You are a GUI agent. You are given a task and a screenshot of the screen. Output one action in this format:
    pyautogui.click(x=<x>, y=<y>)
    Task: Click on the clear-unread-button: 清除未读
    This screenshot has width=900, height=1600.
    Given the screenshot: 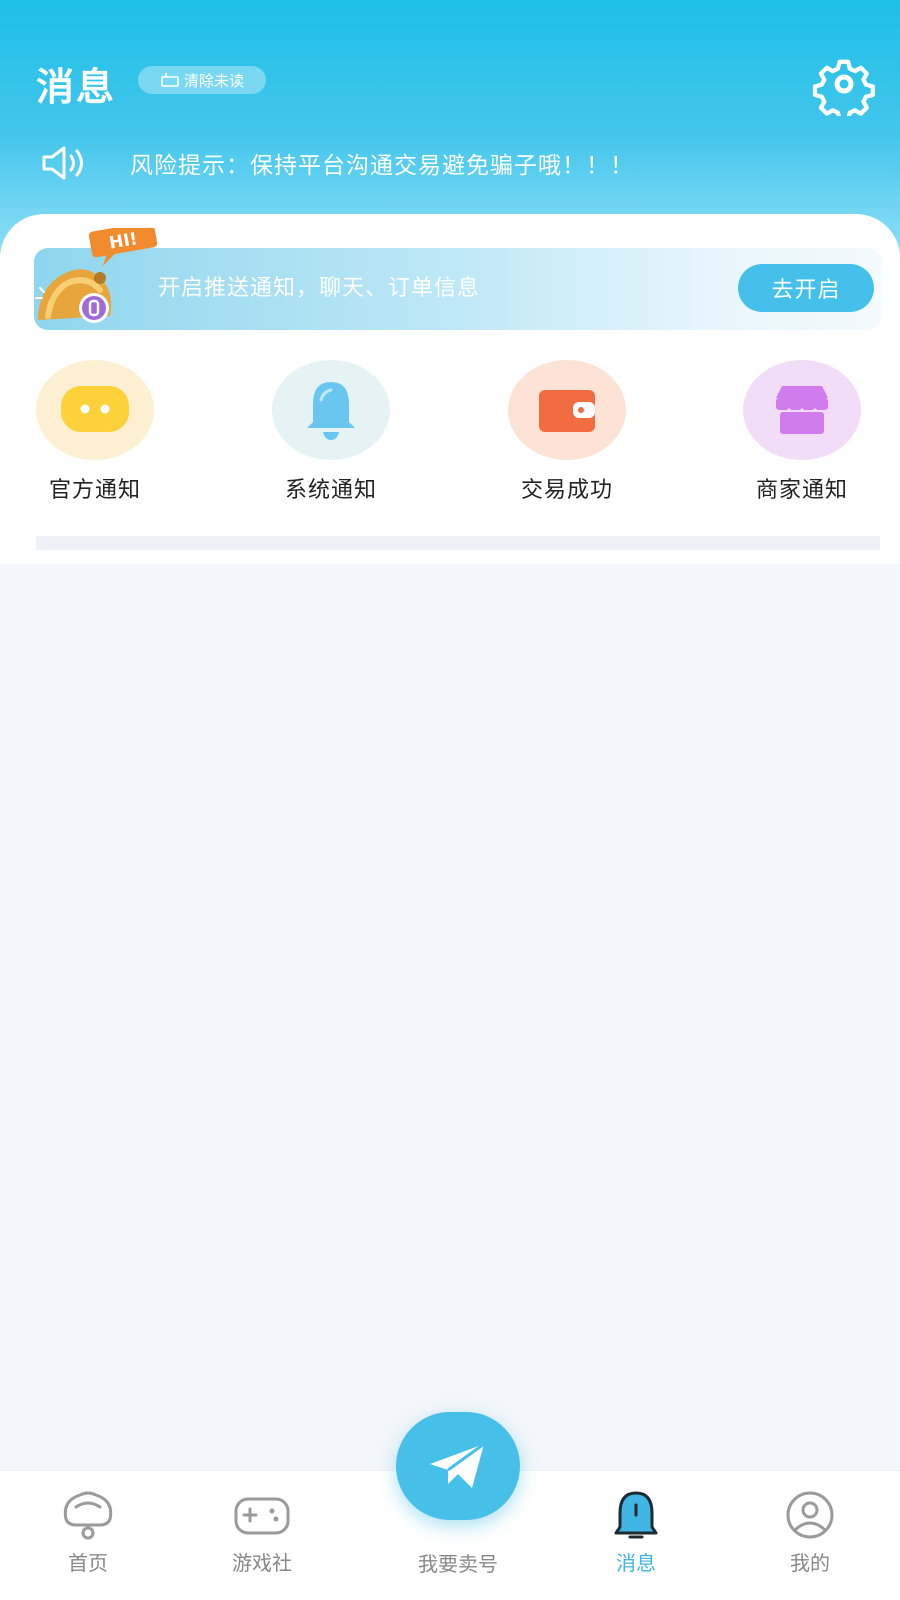 What is the action you would take?
    pyautogui.click(x=202, y=80)
    